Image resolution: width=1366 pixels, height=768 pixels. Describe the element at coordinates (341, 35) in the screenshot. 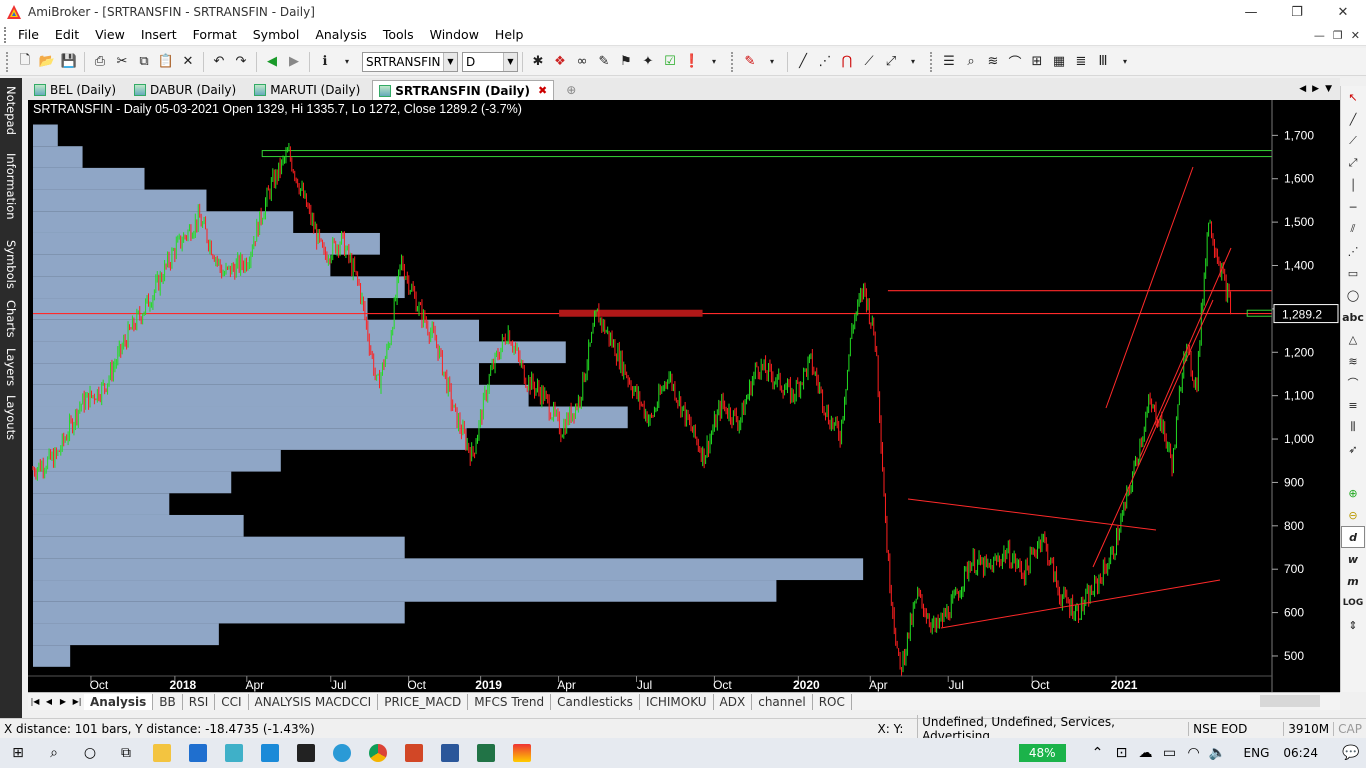

I see `menu-analysis: Analysis` at that location.